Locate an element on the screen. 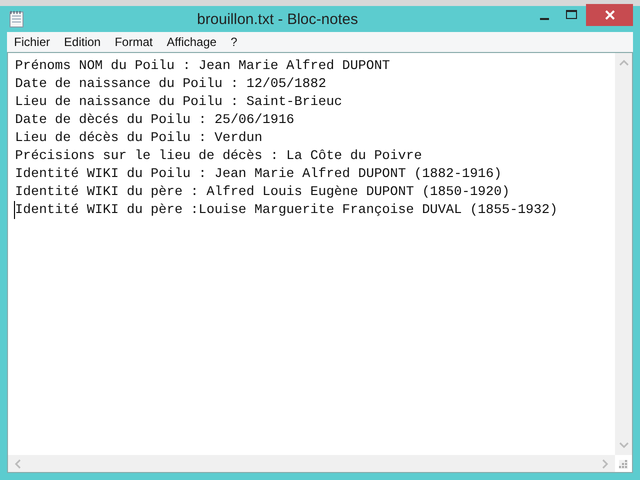  text-line: Prénoms NOM du Poilu : Jean Marie Alfred DUPONT is located at coordinates (203, 66).